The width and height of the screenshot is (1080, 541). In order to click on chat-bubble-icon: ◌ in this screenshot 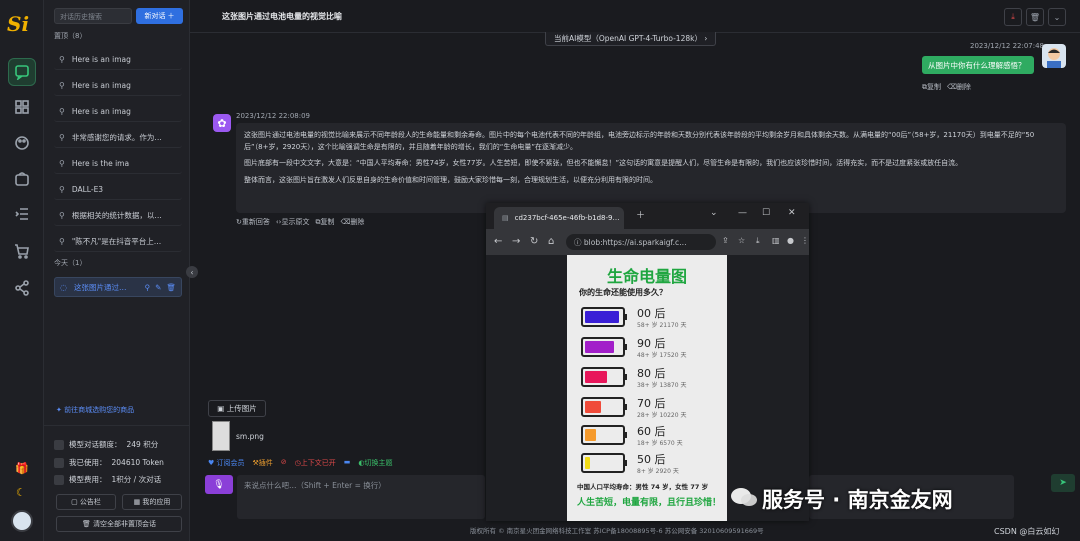, I will do `click(63, 287)`.